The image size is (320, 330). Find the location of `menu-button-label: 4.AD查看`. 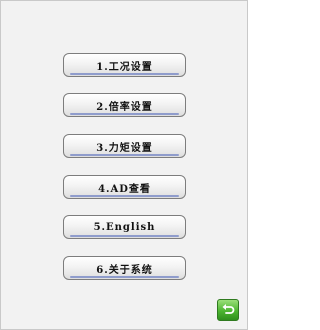

menu-button-label: 4.AD查看 is located at coordinates (124, 189).